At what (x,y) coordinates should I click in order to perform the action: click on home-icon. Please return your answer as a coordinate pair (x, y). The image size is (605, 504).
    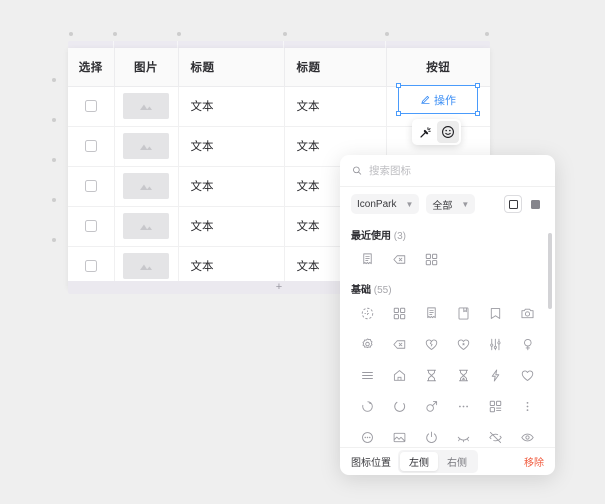
    Looking at the image, I should click on (399, 375).